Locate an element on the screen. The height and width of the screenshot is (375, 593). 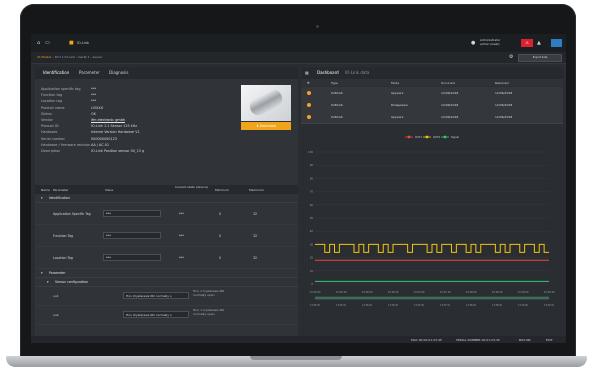
user-name: admin (Gast) is located at coordinates (490, 44).